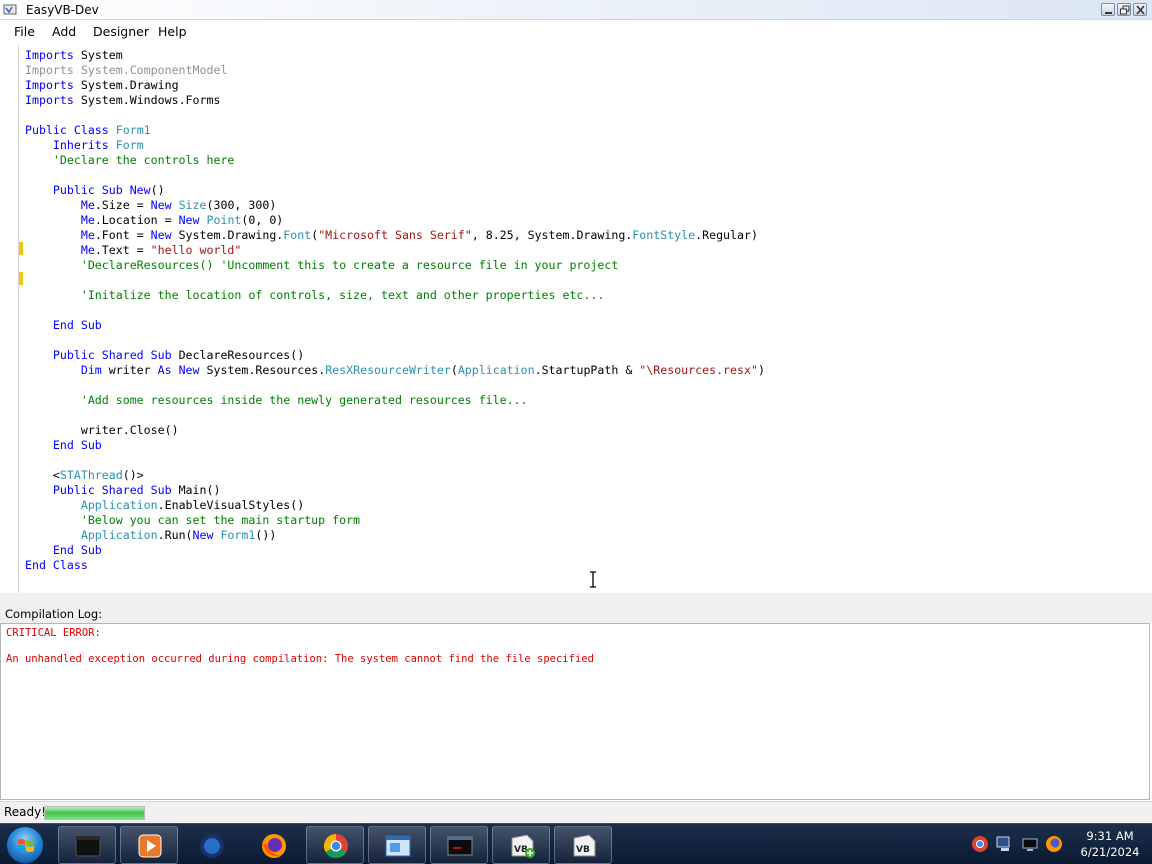 This screenshot has height=864, width=1152. I want to click on menu-help: Help, so click(172, 31).